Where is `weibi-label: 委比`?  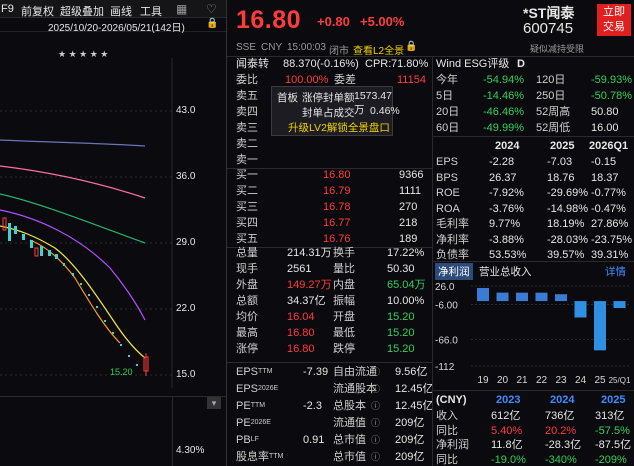
weibi-label: 委比 is located at coordinates (247, 80).